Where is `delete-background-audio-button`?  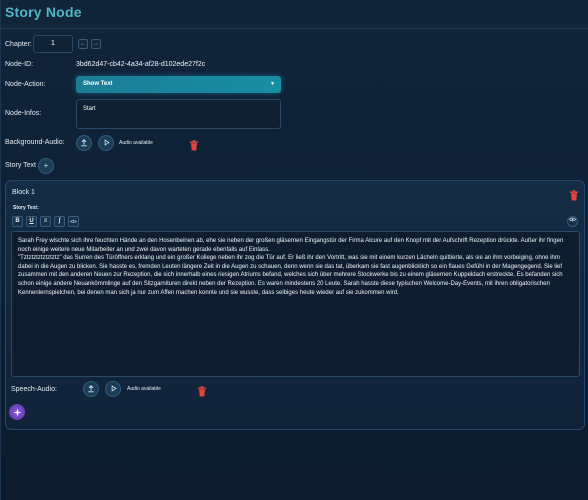
delete-background-audio-button is located at coordinates (194, 144).